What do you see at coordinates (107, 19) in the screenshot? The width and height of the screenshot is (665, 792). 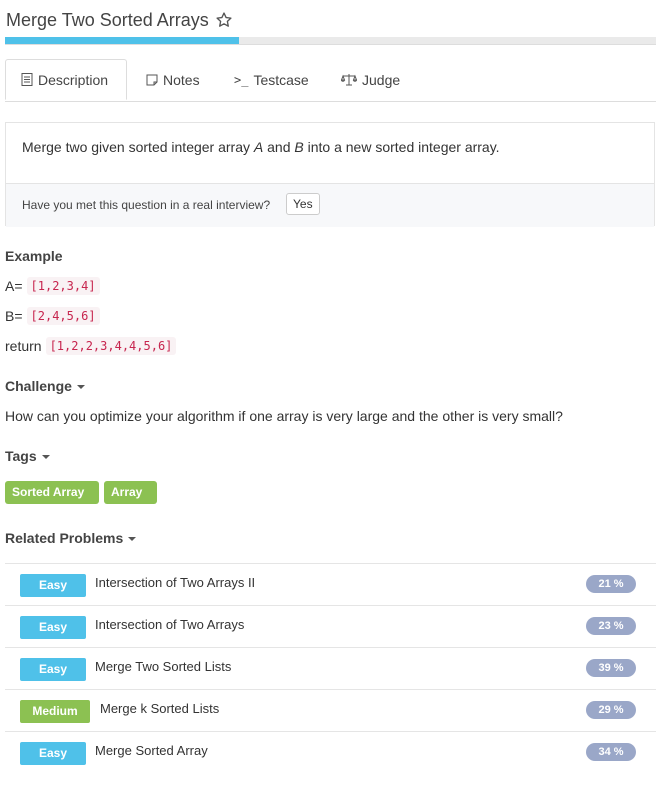 I see `page-title: Merge Two Sorted Arrays` at bounding box center [107, 19].